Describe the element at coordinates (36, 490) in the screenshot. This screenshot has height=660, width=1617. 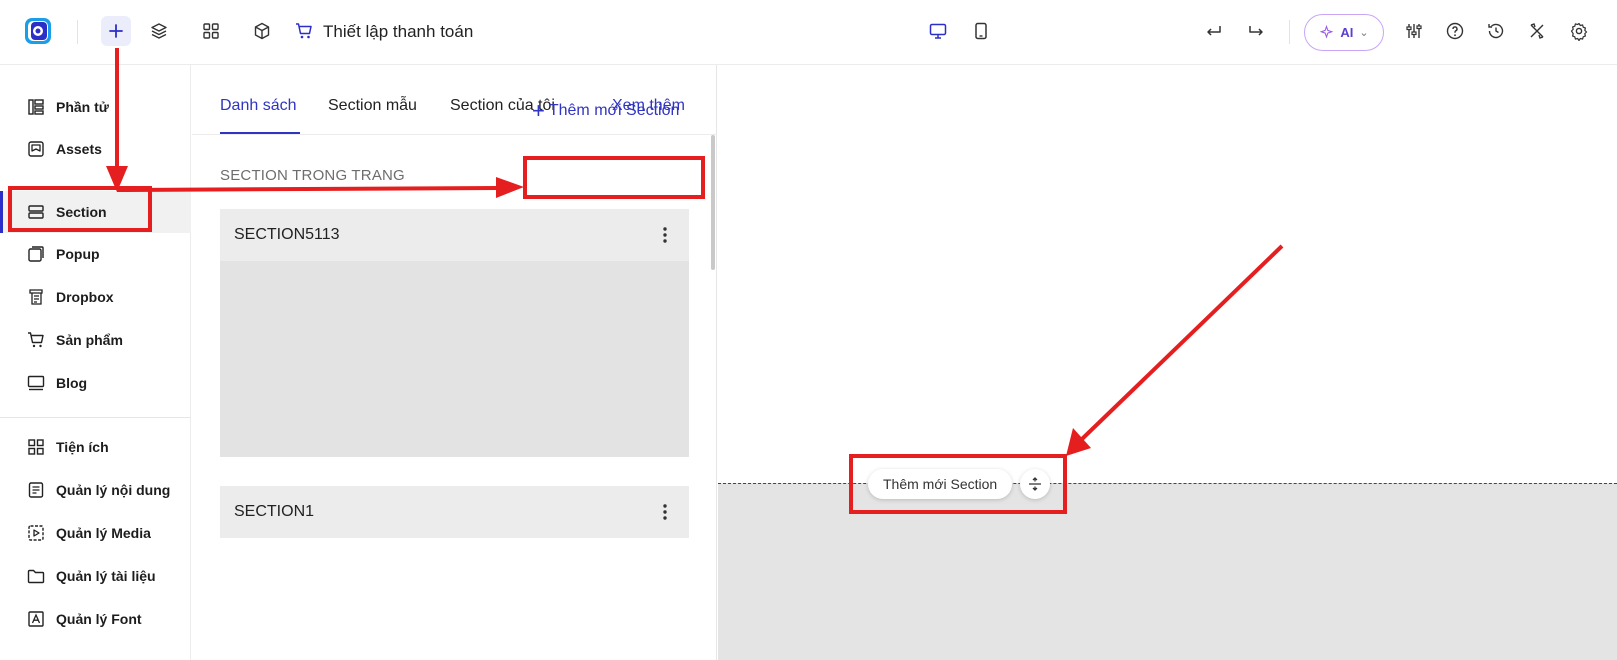
I see `content-icon` at that location.